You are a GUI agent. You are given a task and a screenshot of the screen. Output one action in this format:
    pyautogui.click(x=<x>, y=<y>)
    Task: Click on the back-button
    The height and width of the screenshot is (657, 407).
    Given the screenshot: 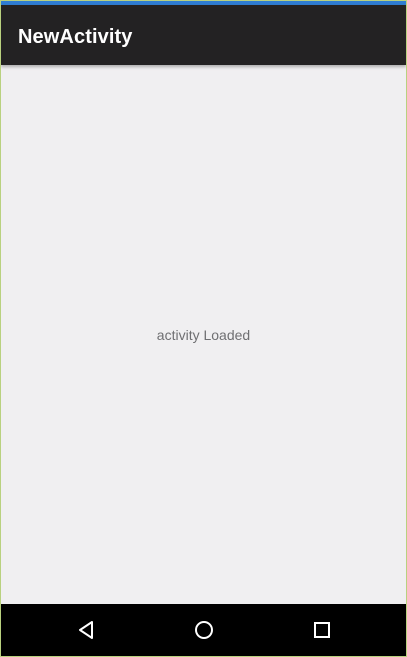 What is the action you would take?
    pyautogui.click(x=87, y=630)
    